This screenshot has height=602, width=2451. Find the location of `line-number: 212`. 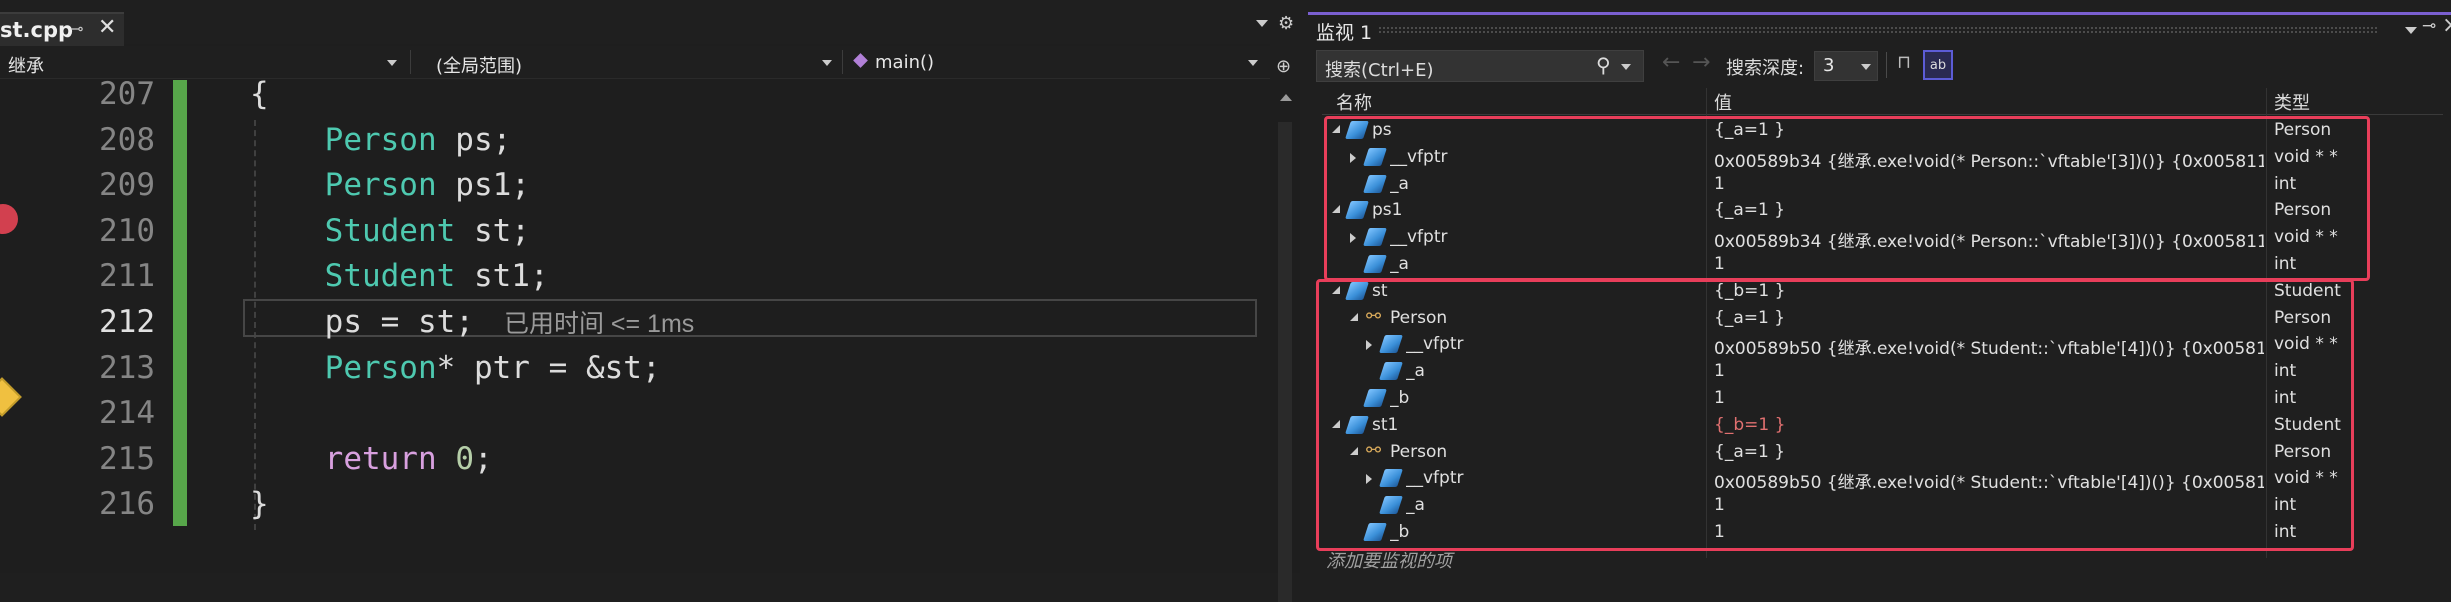

line-number: 212 is located at coordinates (127, 322).